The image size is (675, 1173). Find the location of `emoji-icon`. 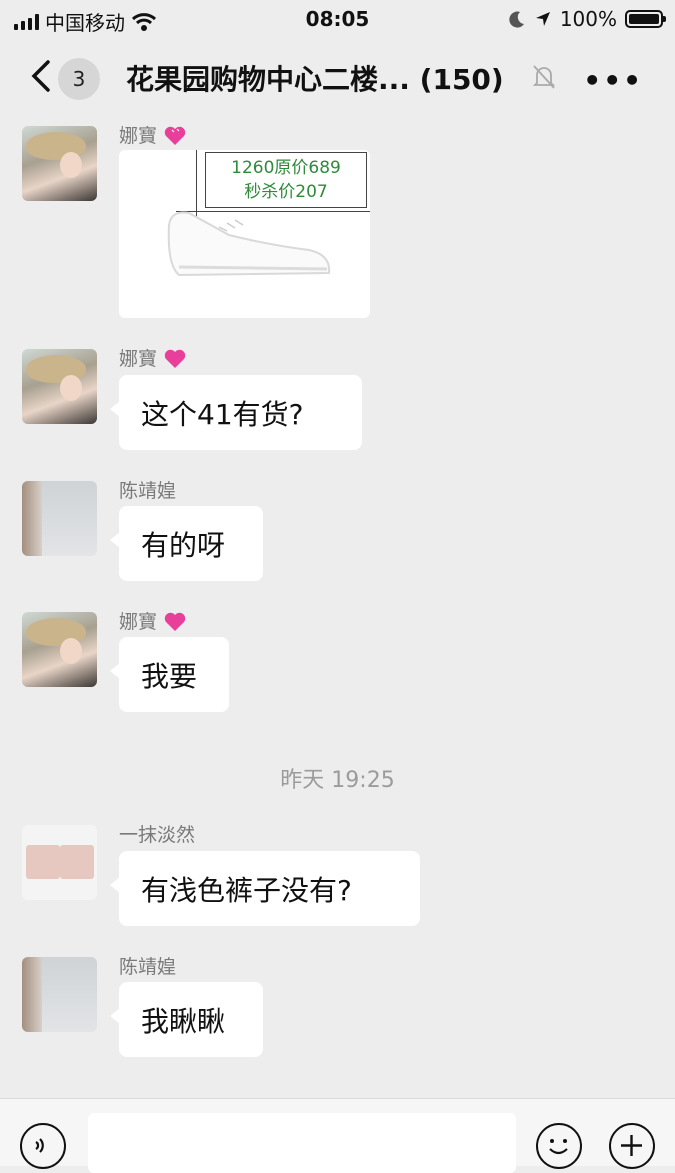

emoji-icon is located at coordinates (559, 1146).